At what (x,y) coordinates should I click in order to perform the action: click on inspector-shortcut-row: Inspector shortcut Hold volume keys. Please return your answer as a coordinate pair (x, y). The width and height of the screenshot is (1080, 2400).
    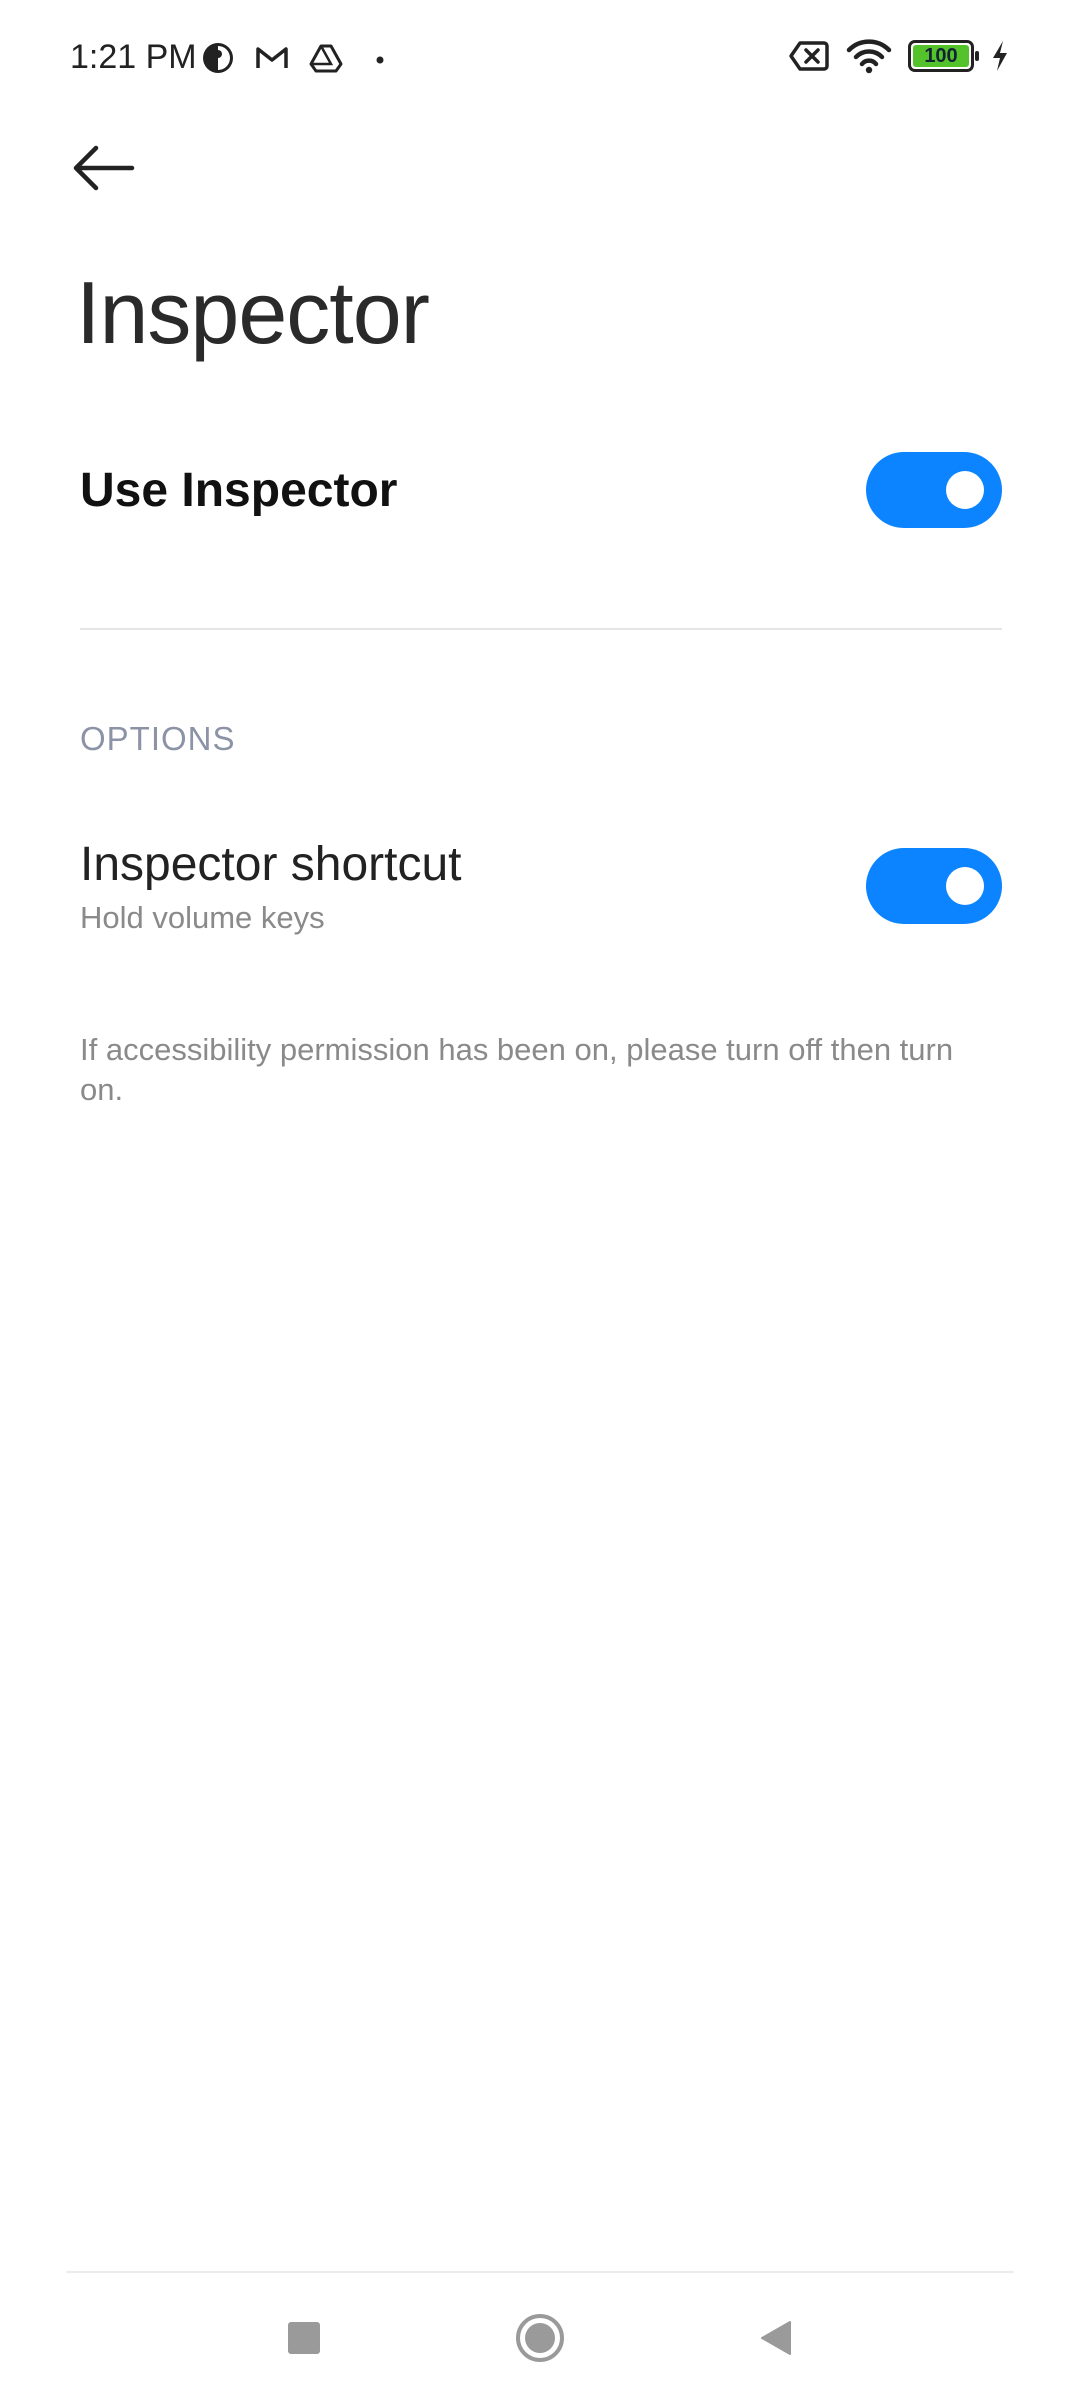
    Looking at the image, I should click on (541, 886).